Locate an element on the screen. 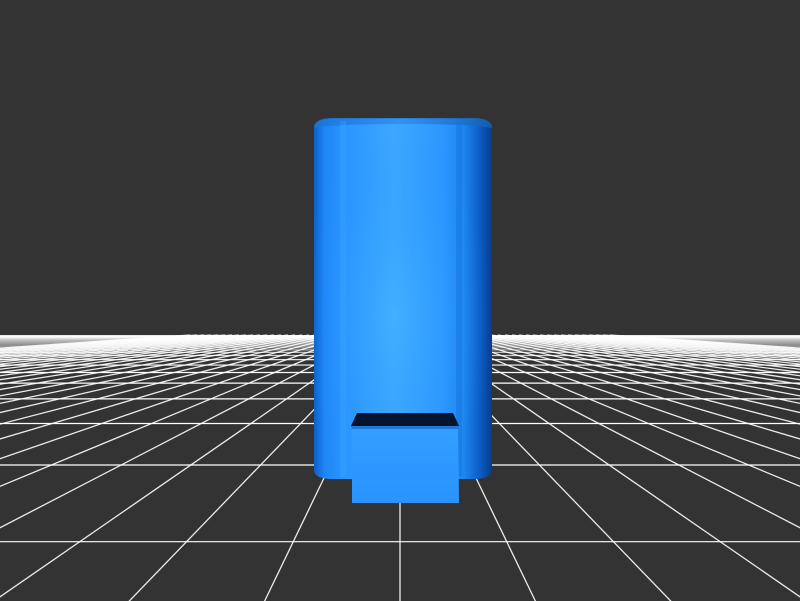 This screenshot has width=800, height=601. block-slot-edge is located at coordinates (405, 427).